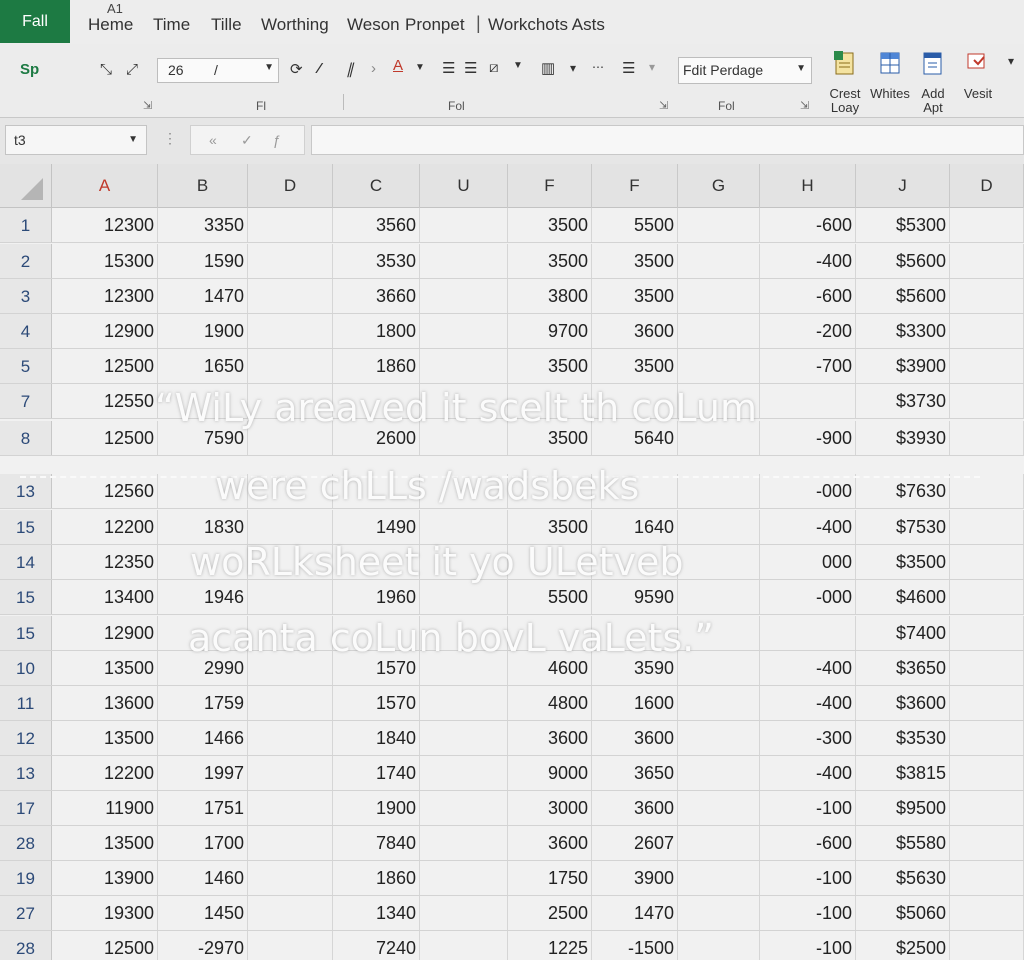 The height and width of the screenshot is (960, 1024). I want to click on cell: 13900, so click(105, 878).